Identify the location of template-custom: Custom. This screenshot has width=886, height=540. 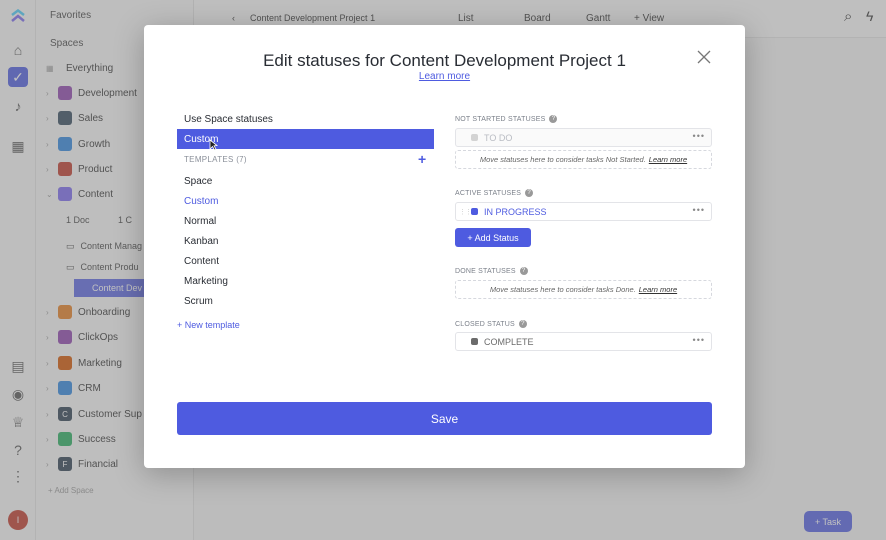
(305, 201).